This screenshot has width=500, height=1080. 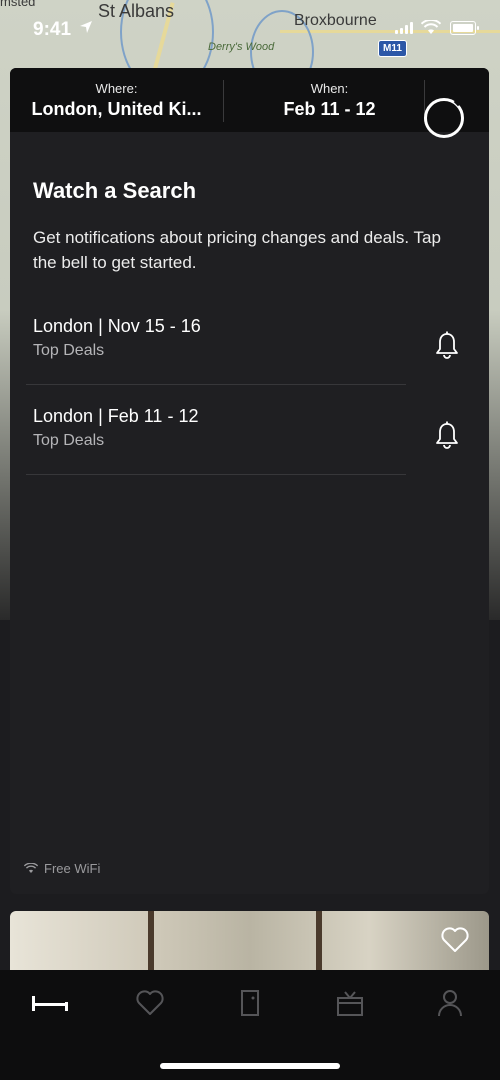 I want to click on battery-icon, so click(x=464, y=28).